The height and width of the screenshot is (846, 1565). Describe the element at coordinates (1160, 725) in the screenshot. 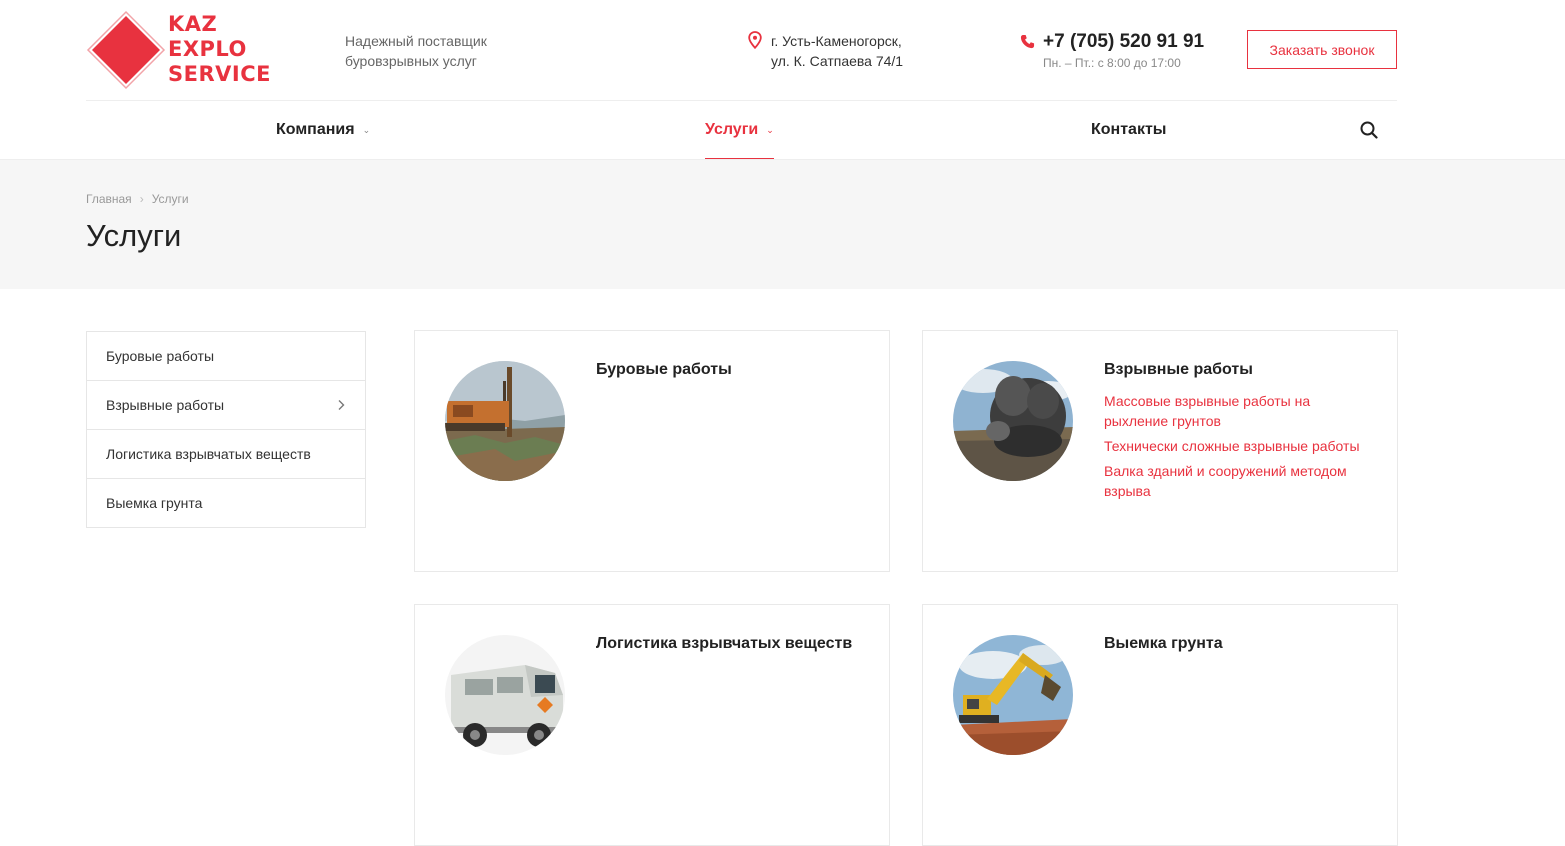

I see `service-card-excavation: Выемка грунта` at that location.